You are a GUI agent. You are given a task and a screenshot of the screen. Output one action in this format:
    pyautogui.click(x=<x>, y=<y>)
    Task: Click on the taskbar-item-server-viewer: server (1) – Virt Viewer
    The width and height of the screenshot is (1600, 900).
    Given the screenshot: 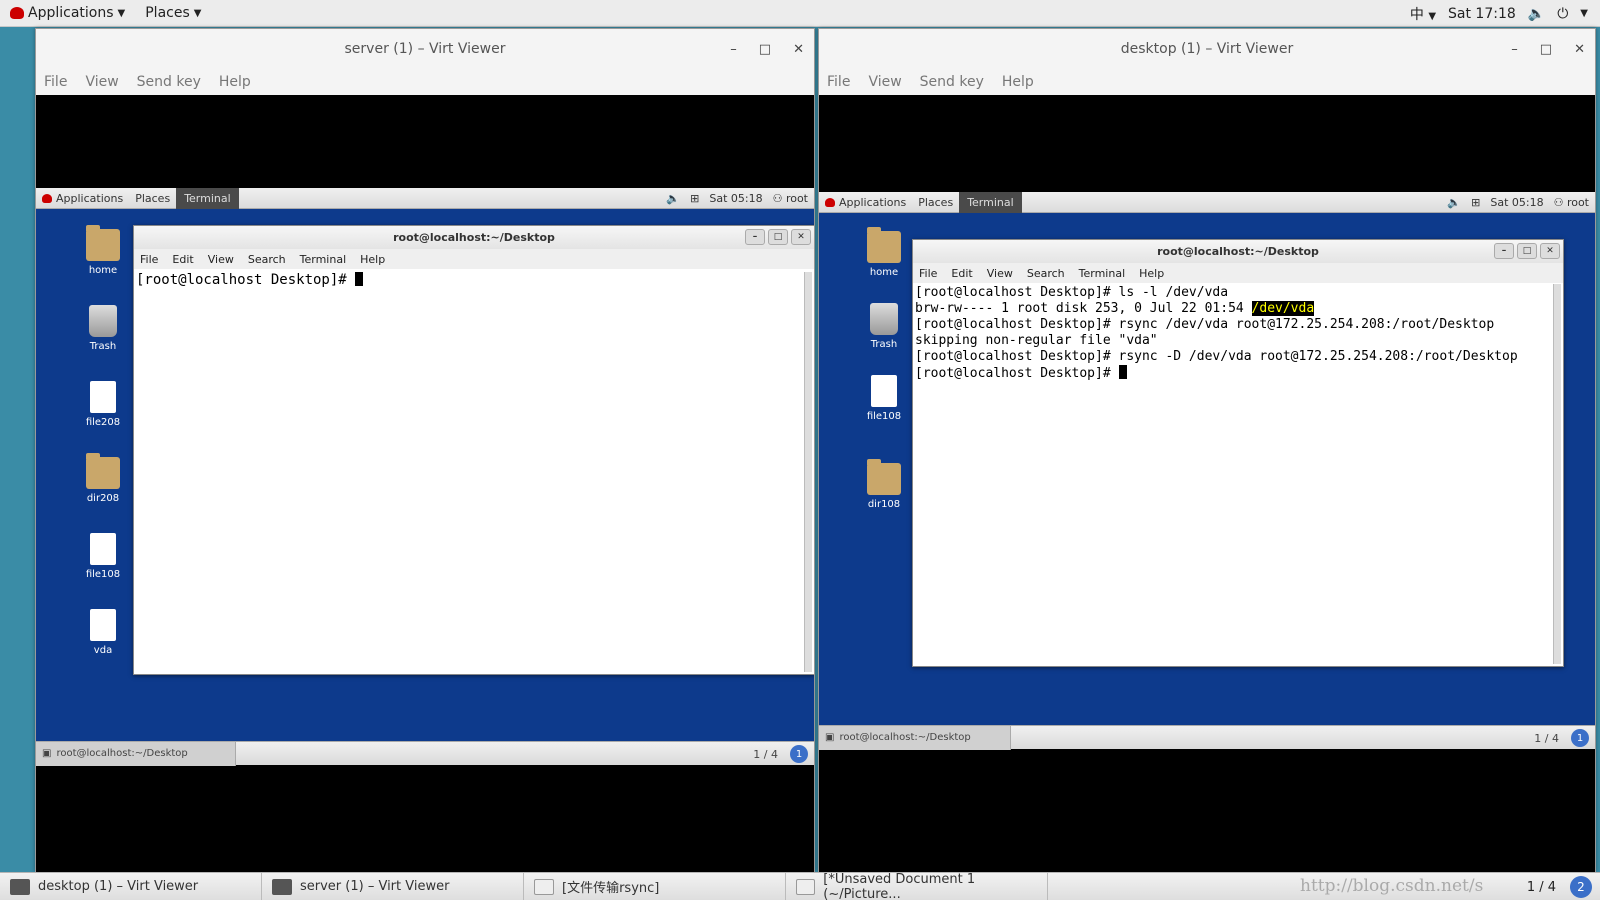 What is the action you would take?
    pyautogui.click(x=393, y=886)
    